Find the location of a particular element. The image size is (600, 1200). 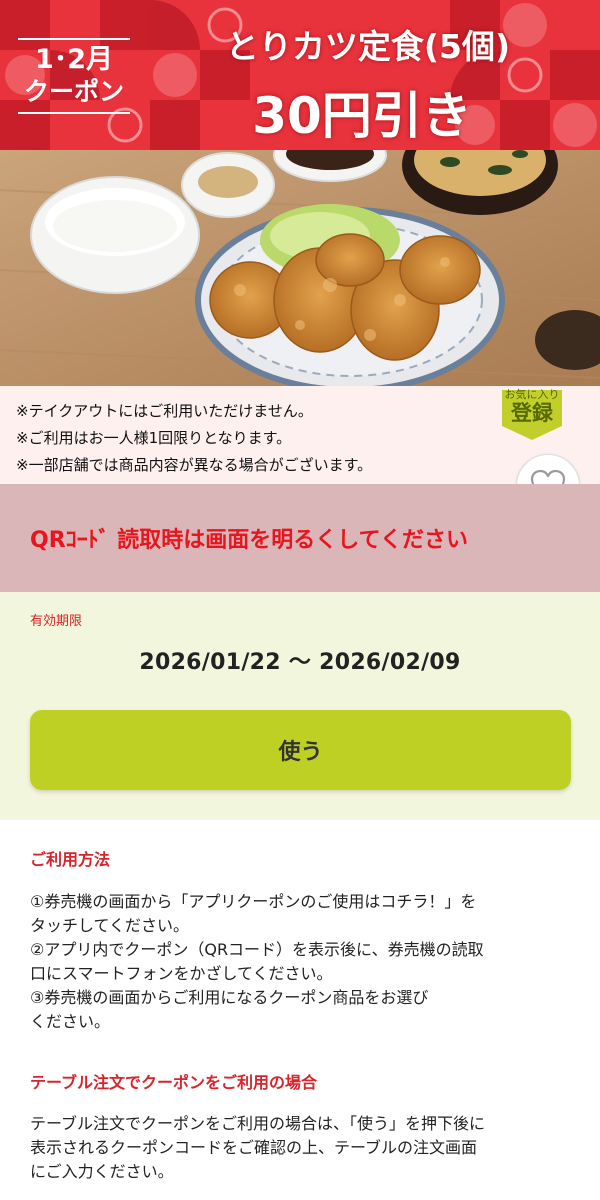

coupon-discount: 30円引き is located at coordinates (362, 116).